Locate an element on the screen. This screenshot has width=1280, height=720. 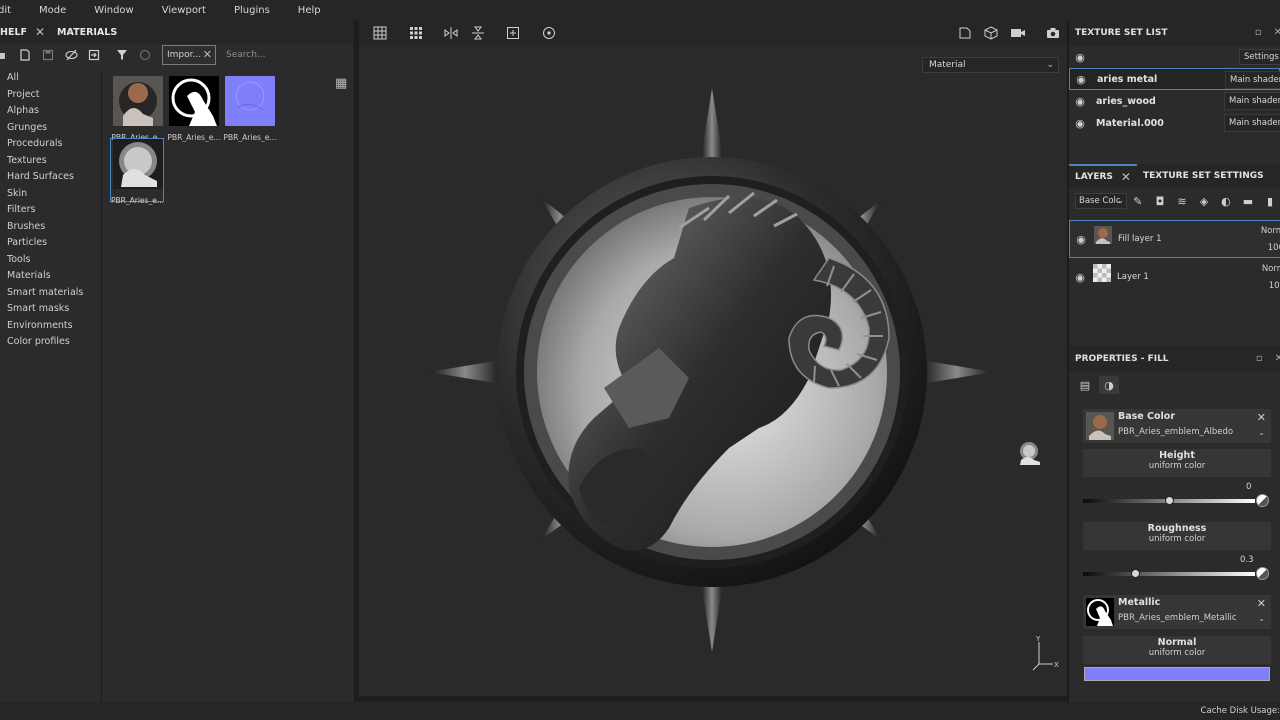
texture-set-row: ◉ Material.000 Main shader is located at coordinates (1174, 123).